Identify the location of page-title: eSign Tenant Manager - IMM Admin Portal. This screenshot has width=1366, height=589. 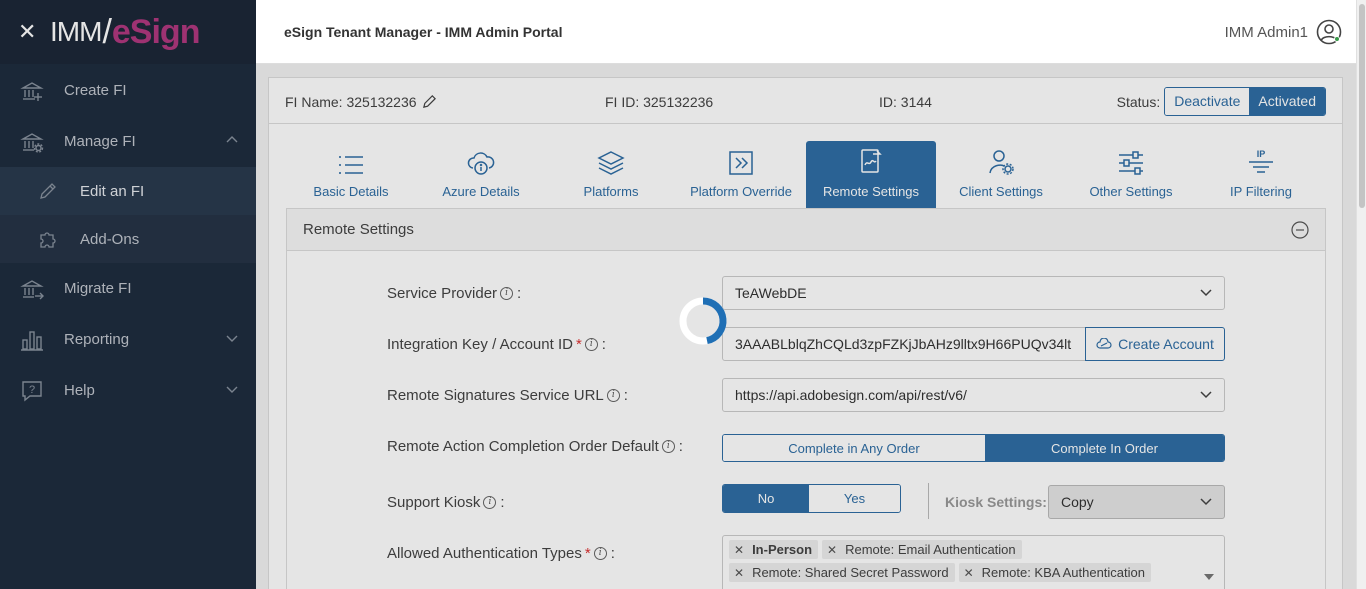
(423, 31).